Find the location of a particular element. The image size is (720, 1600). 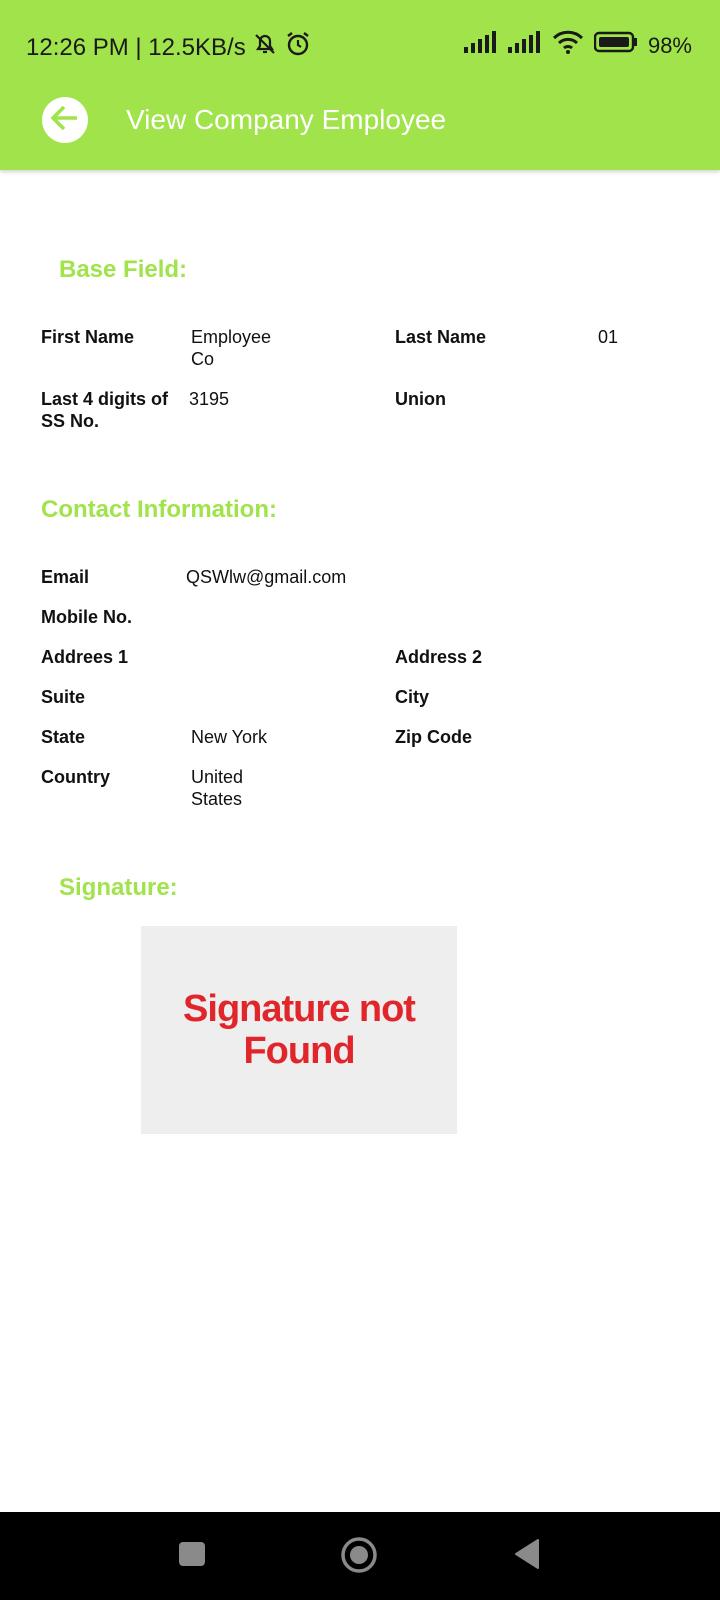

last-name-label: Last Name is located at coordinates (441, 337).